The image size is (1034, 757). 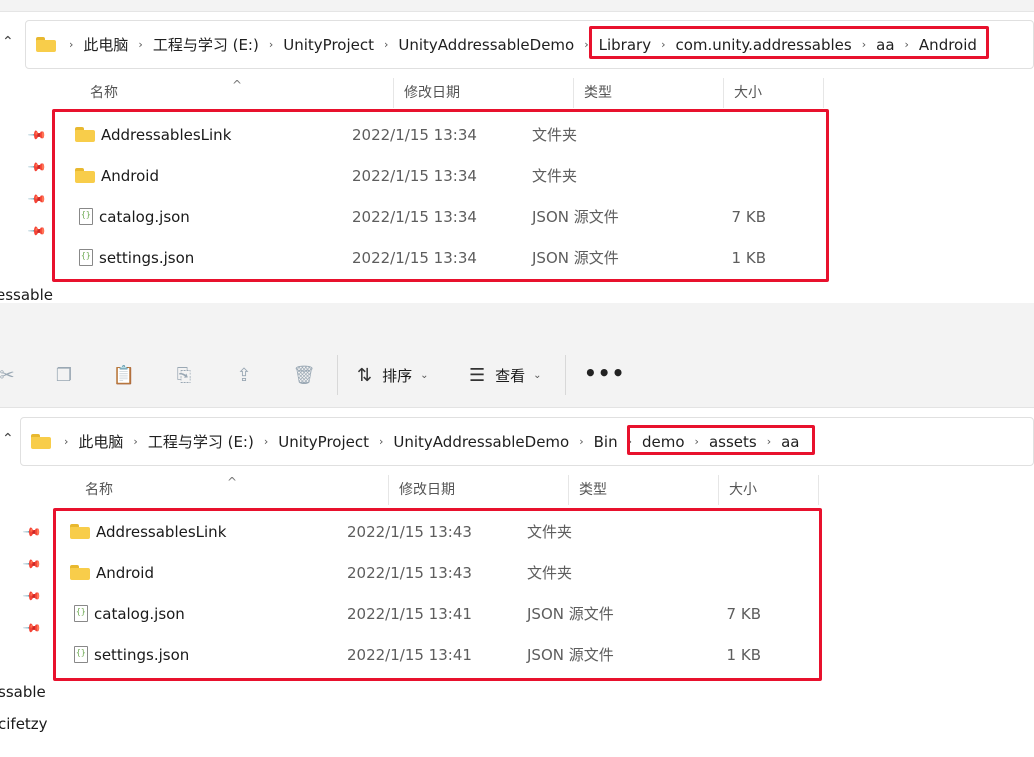 I want to click on file-row: Android 2022/1/15 13:43 文件夹, so click(x=409, y=572).